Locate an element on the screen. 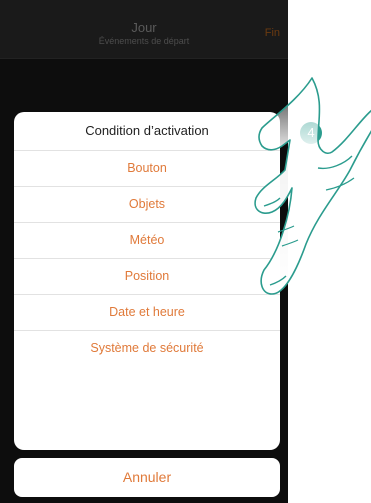 The height and width of the screenshot is (503, 371). top-bar: Jour Événements de départ Fin is located at coordinates (144, 29).